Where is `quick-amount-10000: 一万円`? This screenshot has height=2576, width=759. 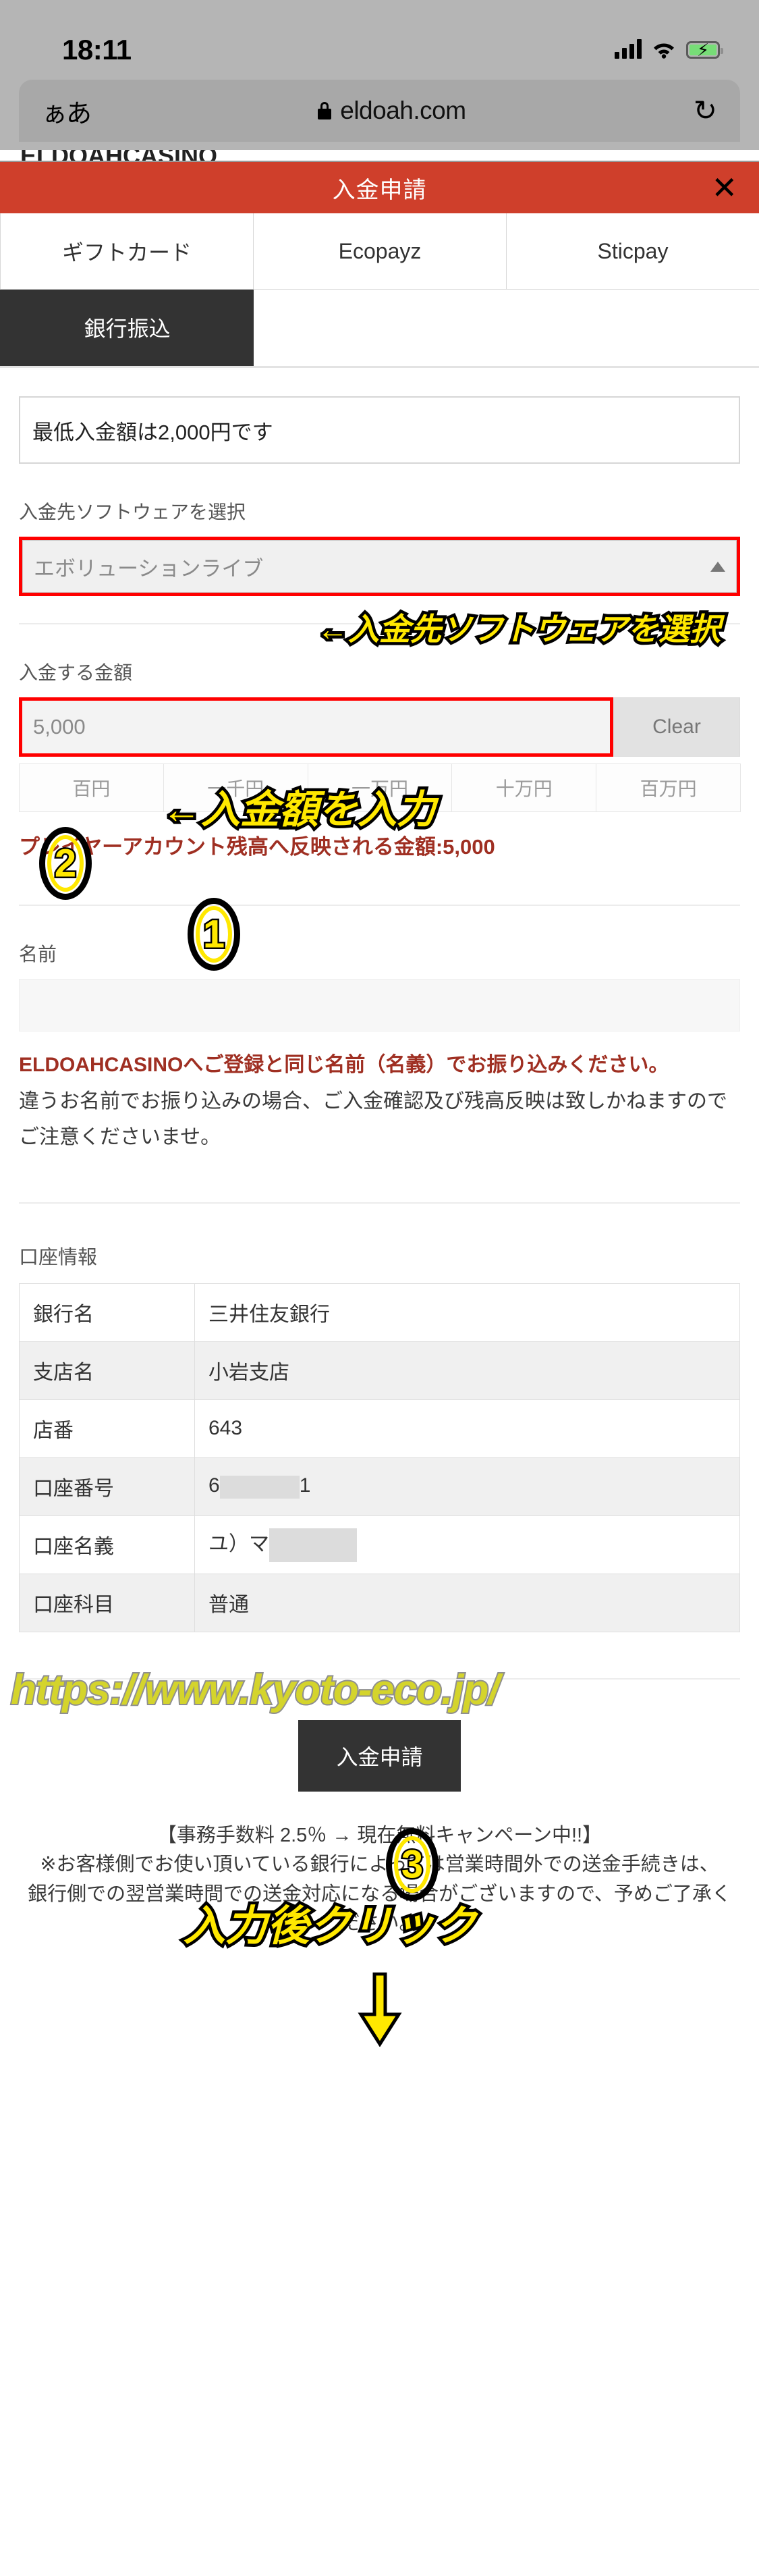 quick-amount-10000: 一万円 is located at coordinates (380, 787).